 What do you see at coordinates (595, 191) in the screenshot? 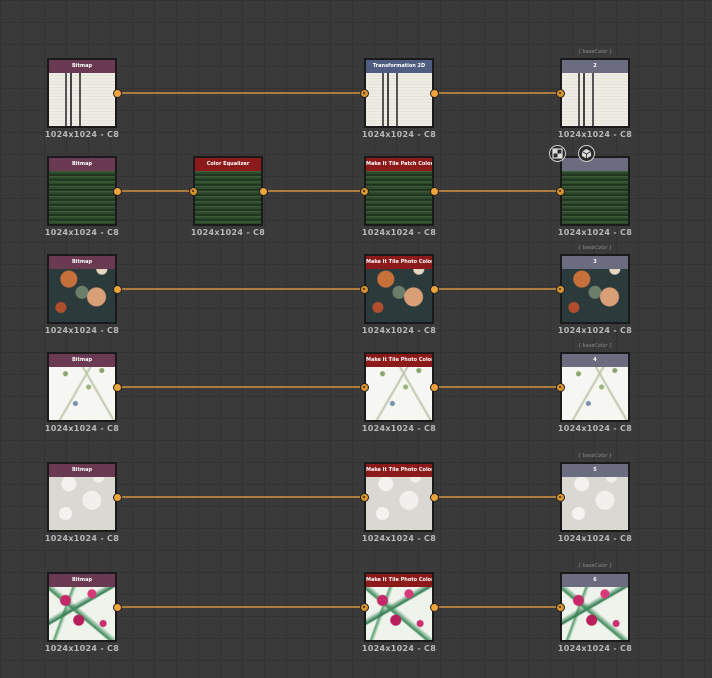
I see `graph-node` at bounding box center [595, 191].